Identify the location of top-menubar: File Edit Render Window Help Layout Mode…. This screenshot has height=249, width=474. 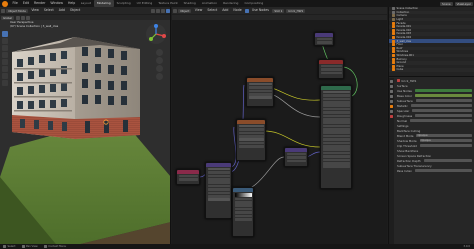
(237, 3).